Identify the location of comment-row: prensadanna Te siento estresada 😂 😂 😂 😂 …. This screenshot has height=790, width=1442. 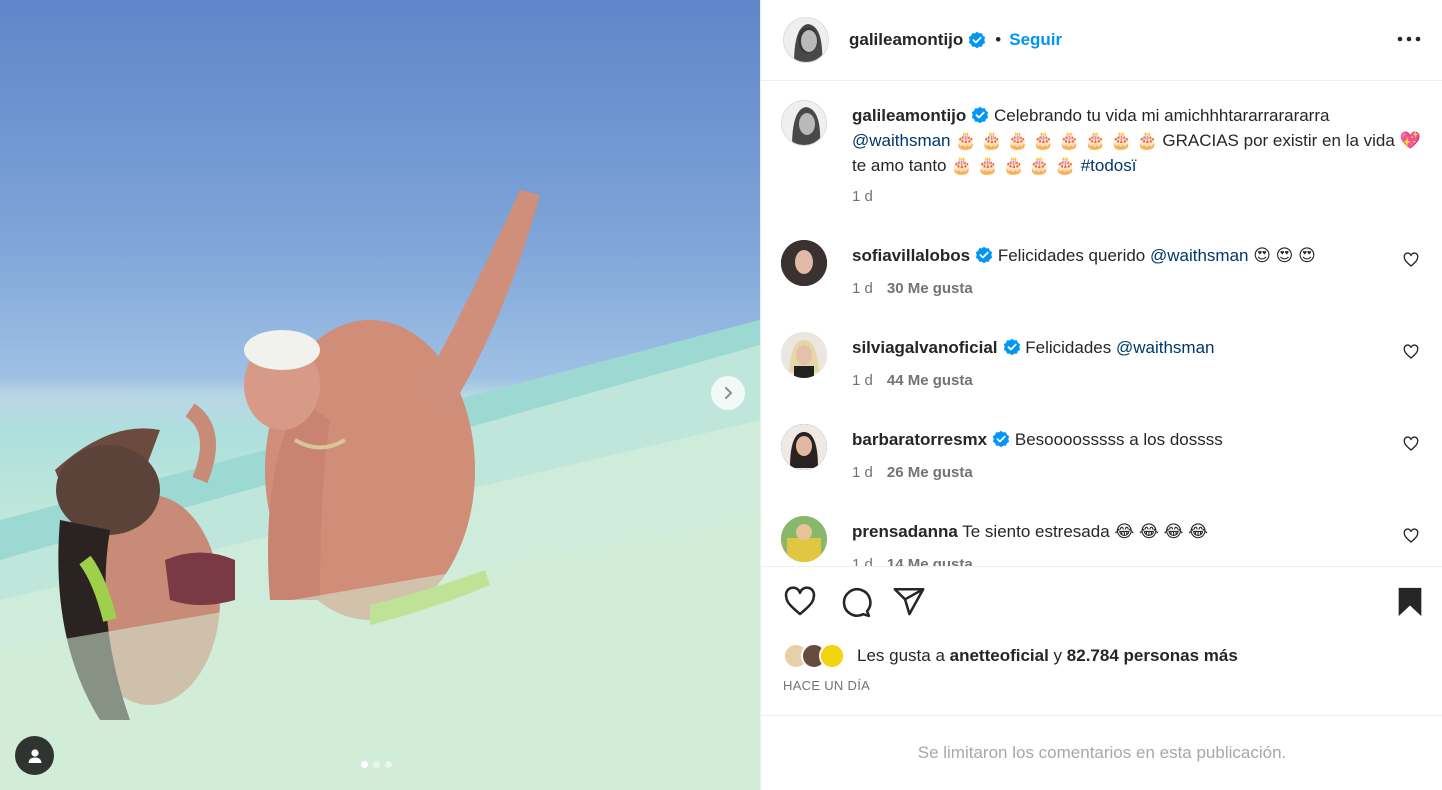
(1106, 541).